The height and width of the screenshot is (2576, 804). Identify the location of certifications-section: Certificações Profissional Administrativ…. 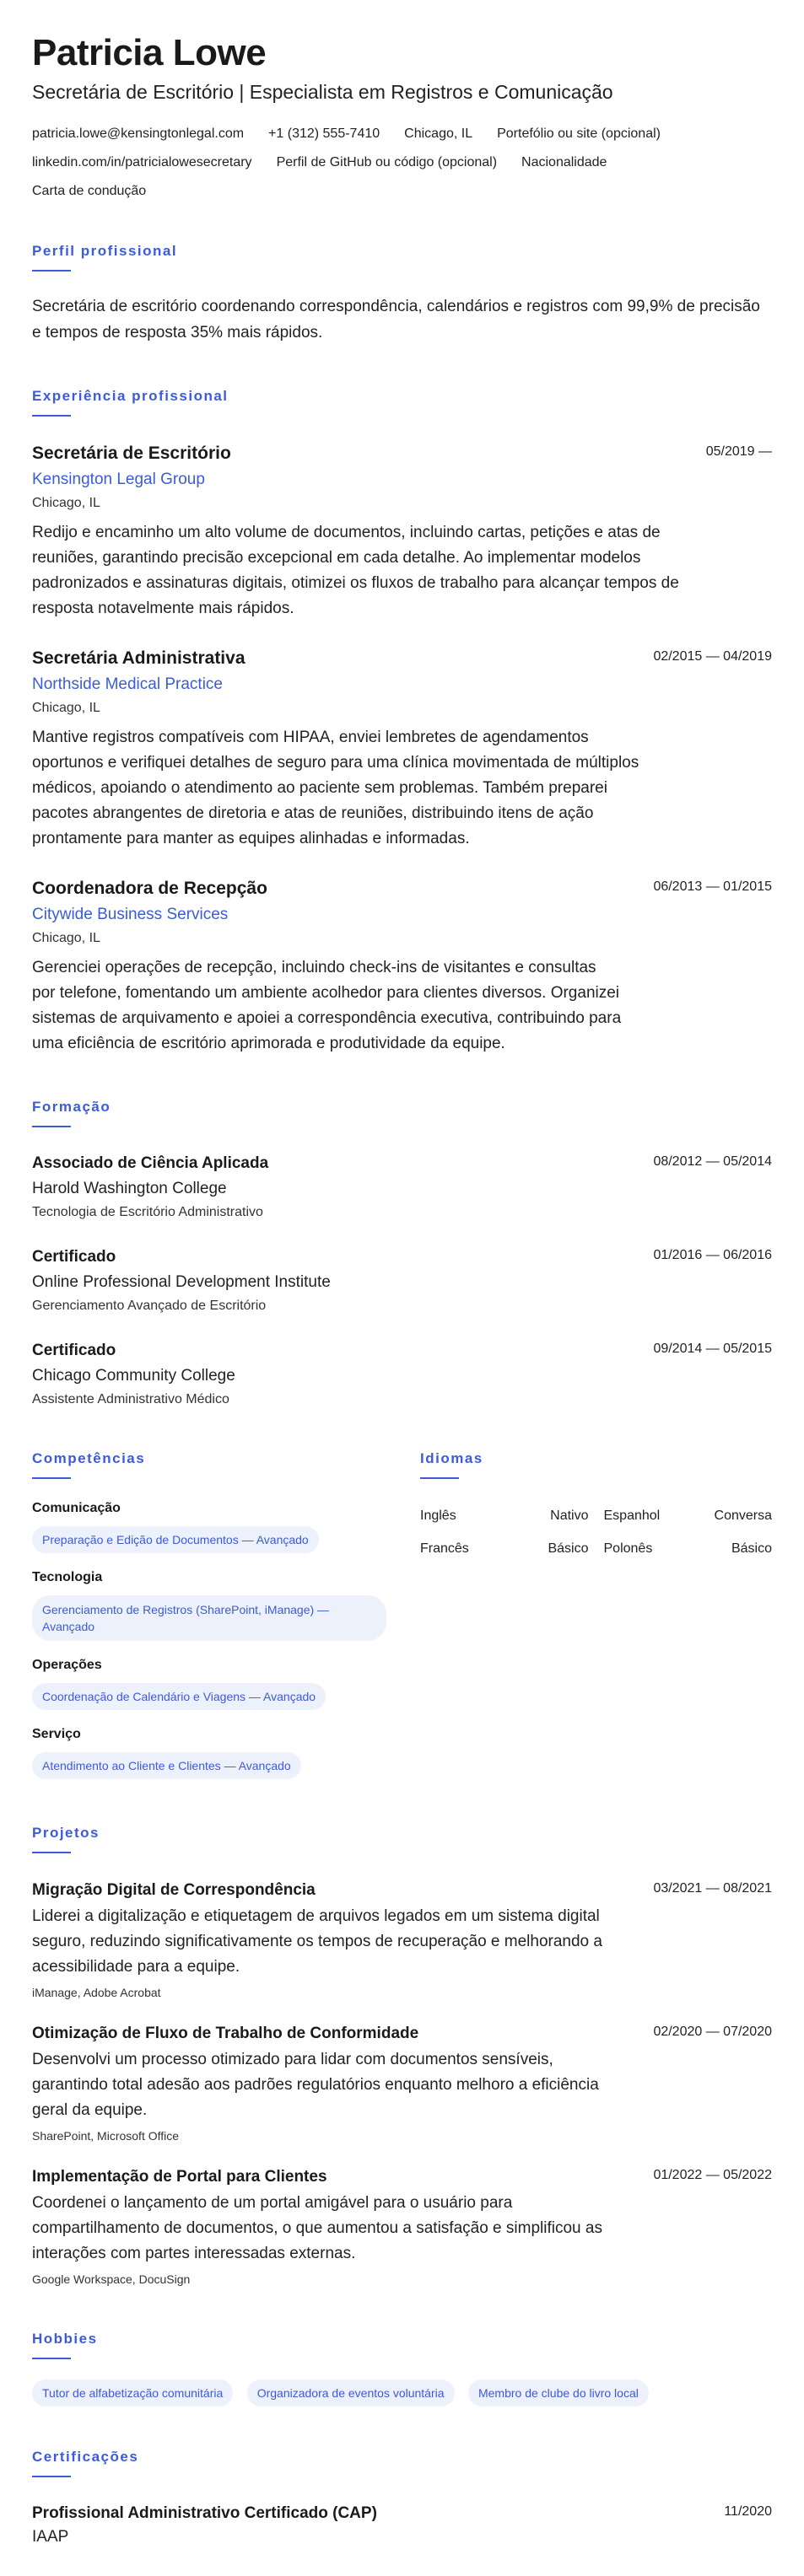
(402, 2499).